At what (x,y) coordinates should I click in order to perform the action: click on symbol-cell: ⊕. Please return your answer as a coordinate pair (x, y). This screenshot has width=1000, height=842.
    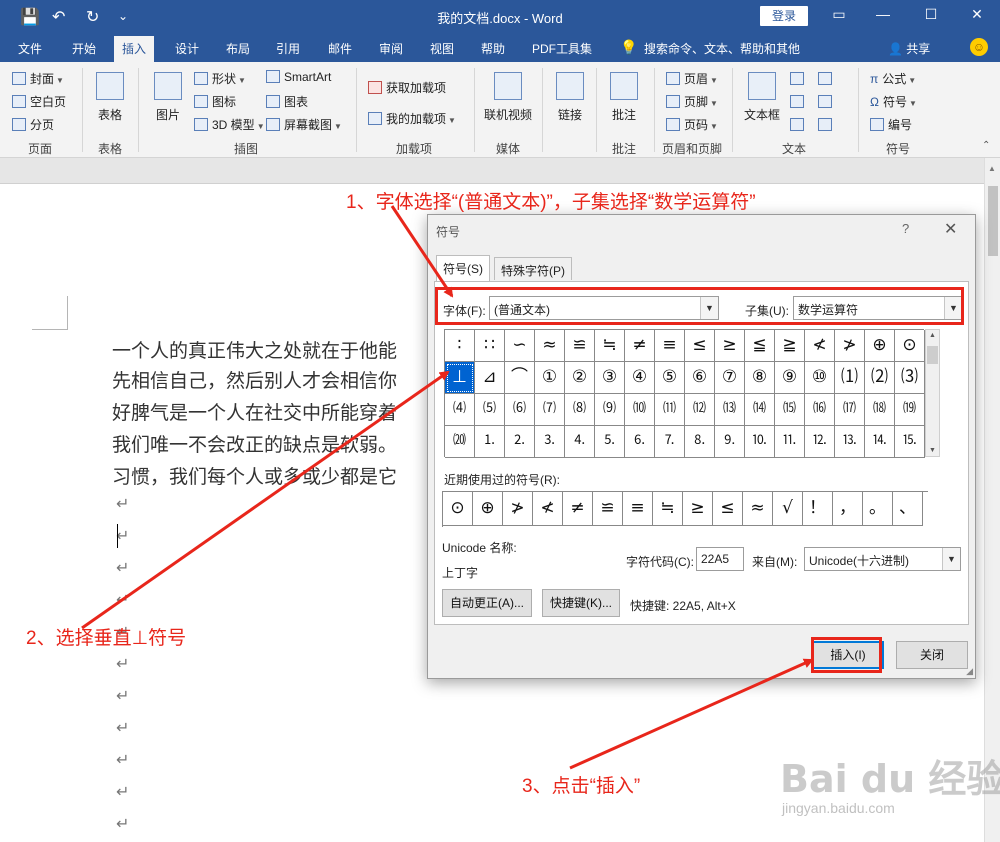
    Looking at the image, I should click on (880, 346).